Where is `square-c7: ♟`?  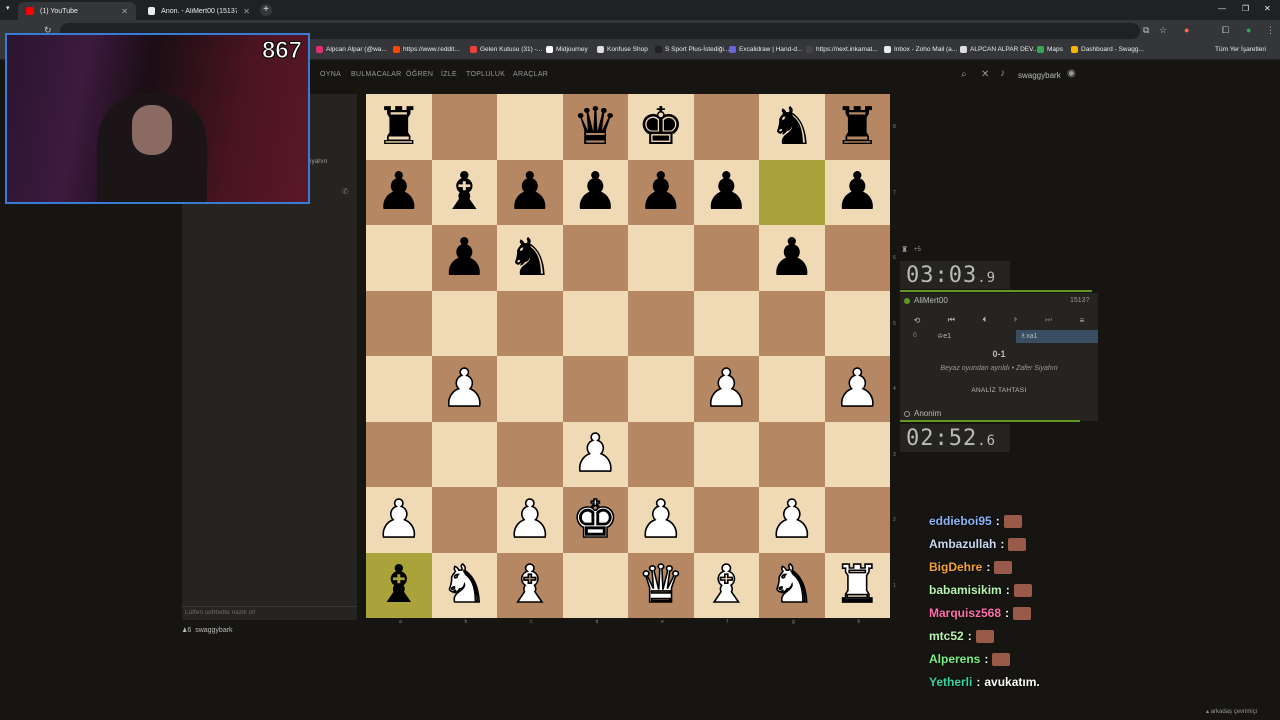 square-c7: ♟ is located at coordinates (530, 192).